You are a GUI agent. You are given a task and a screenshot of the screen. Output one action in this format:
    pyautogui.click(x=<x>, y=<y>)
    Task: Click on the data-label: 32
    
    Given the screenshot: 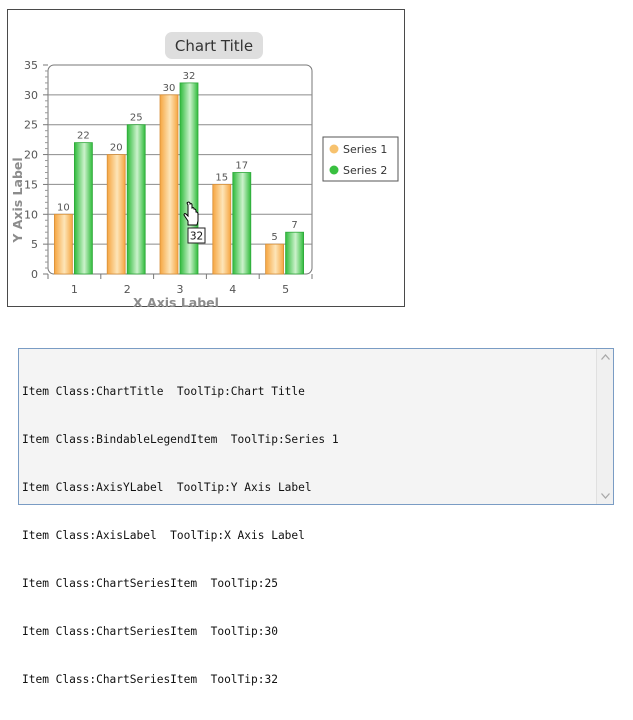 What is the action you would take?
    pyautogui.click(x=189, y=76)
    